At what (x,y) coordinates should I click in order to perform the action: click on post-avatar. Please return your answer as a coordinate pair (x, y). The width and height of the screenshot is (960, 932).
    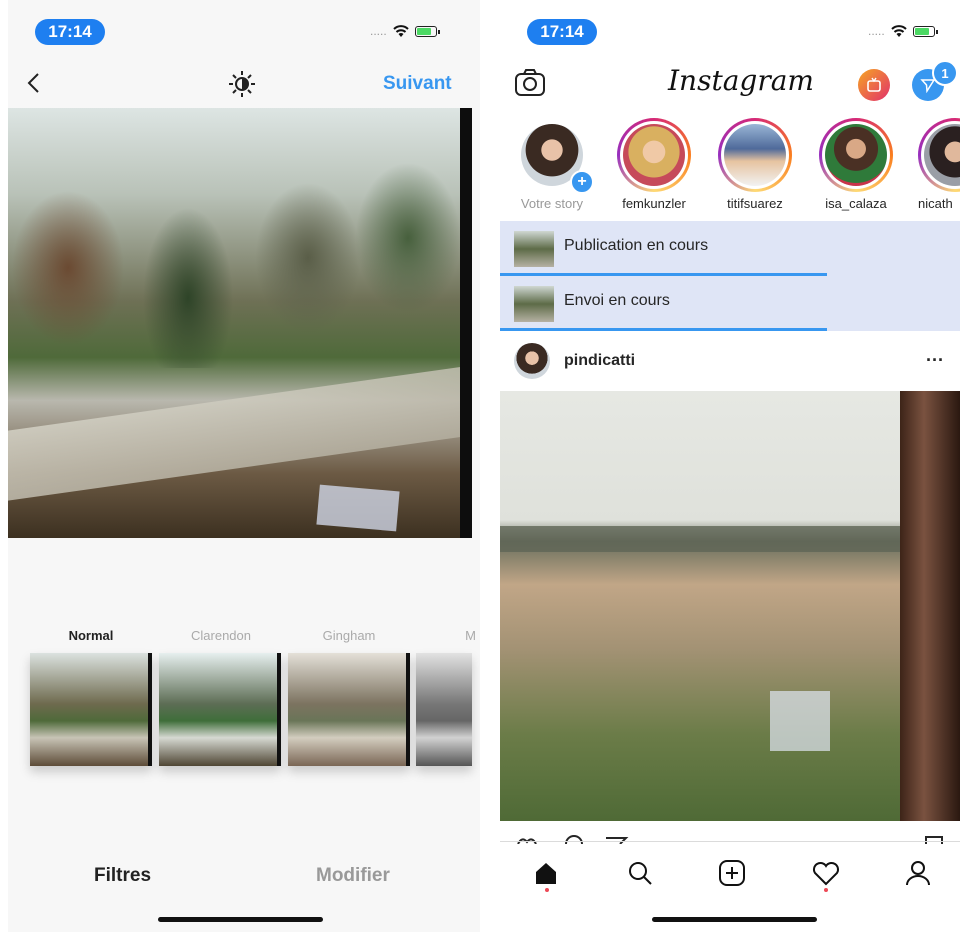
    Looking at the image, I should click on (532, 361).